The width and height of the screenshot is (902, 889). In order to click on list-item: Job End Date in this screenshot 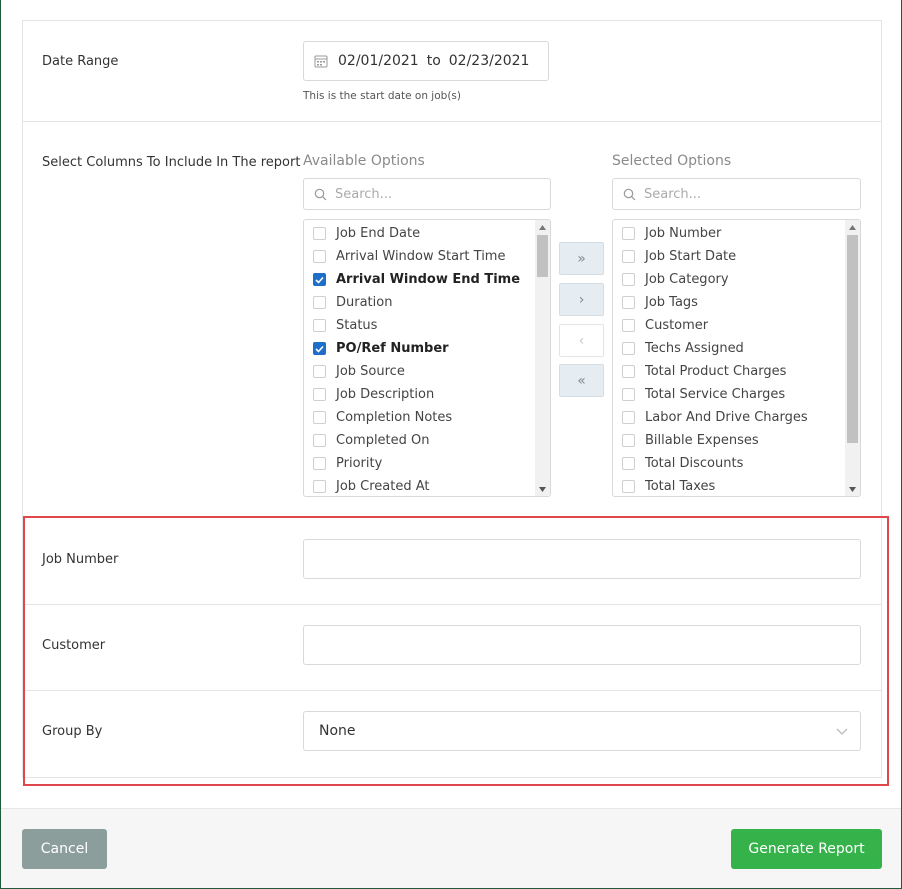, I will do `click(419, 233)`.